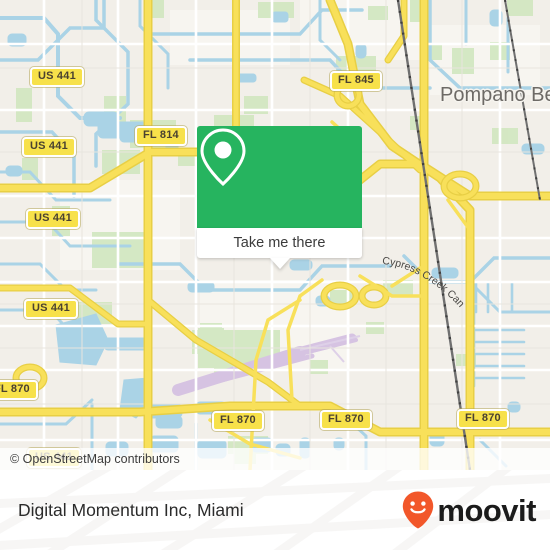 Image resolution: width=550 pixels, height=550 pixels. I want to click on take-me-there-button: Take me there, so click(279, 243).